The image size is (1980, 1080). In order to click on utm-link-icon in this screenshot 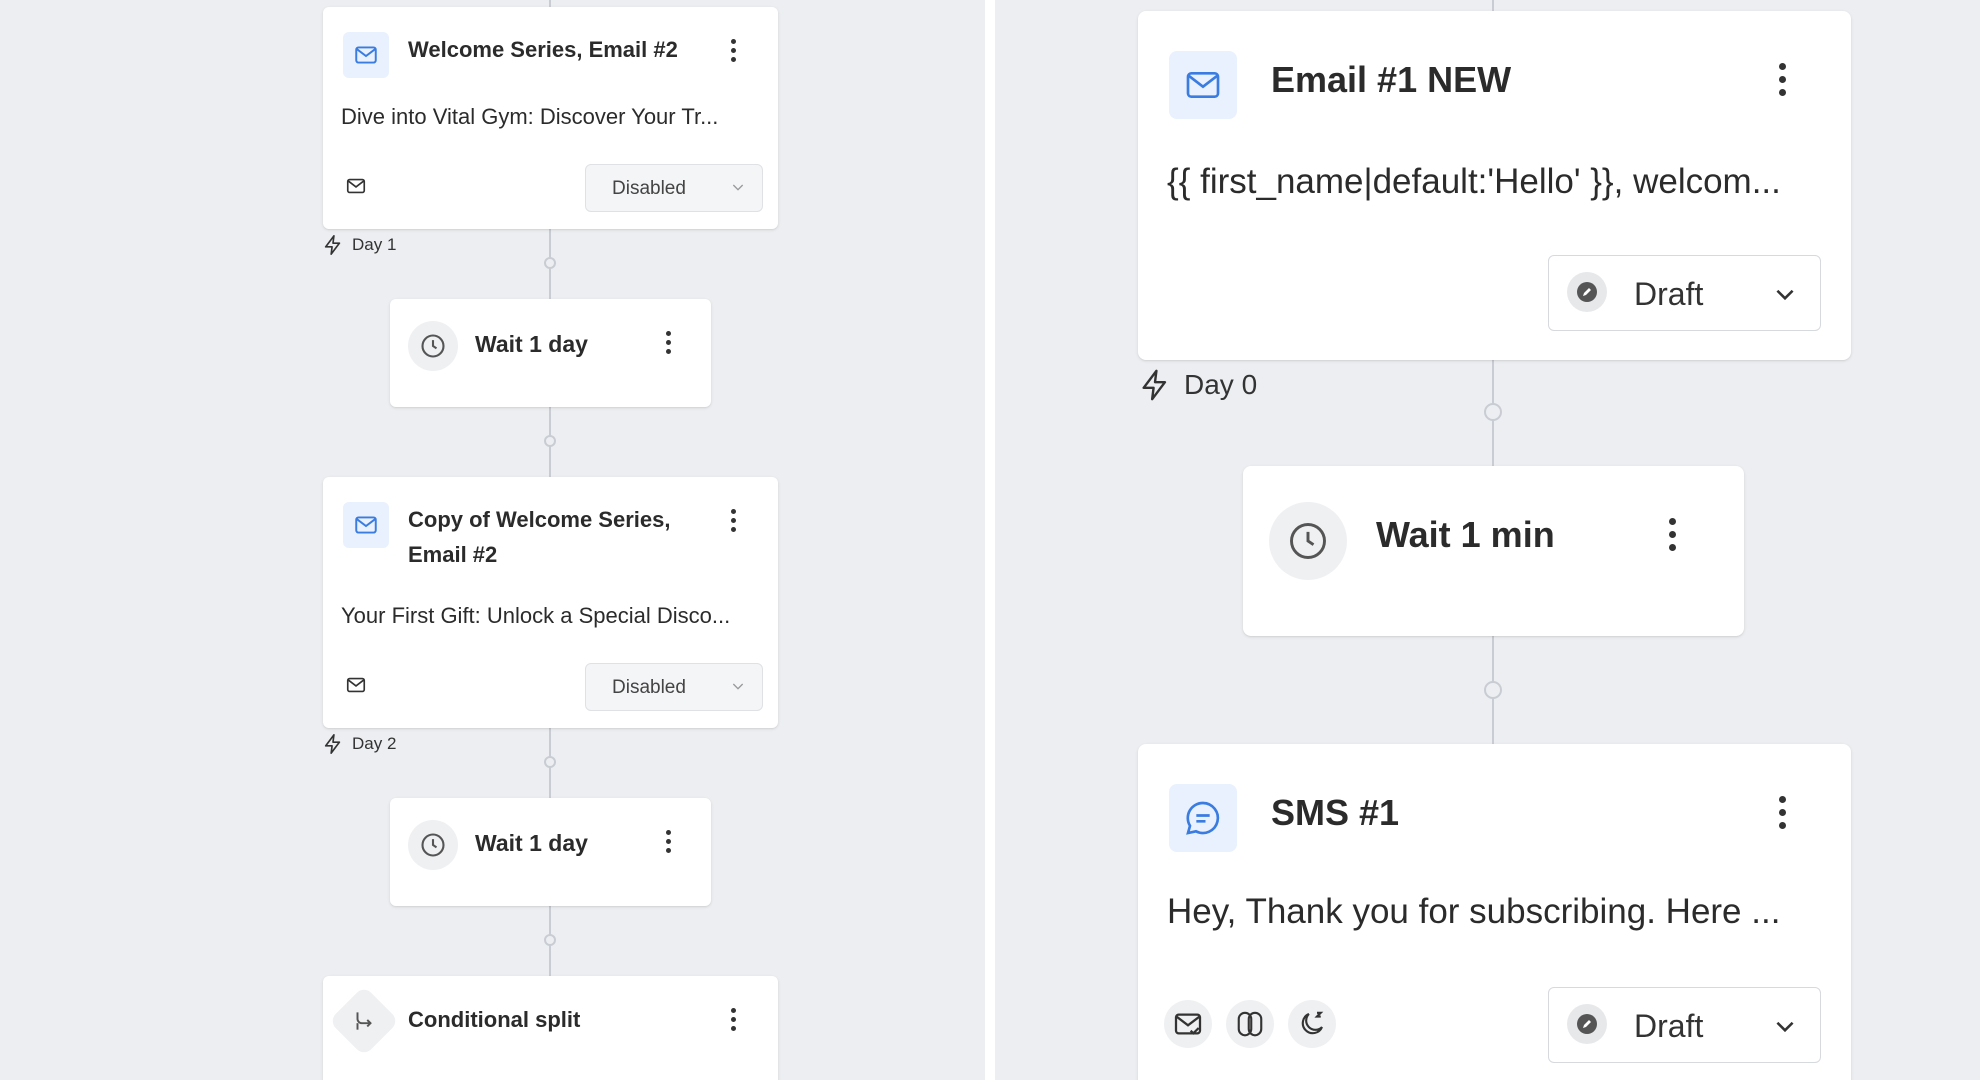, I will do `click(1250, 1024)`.